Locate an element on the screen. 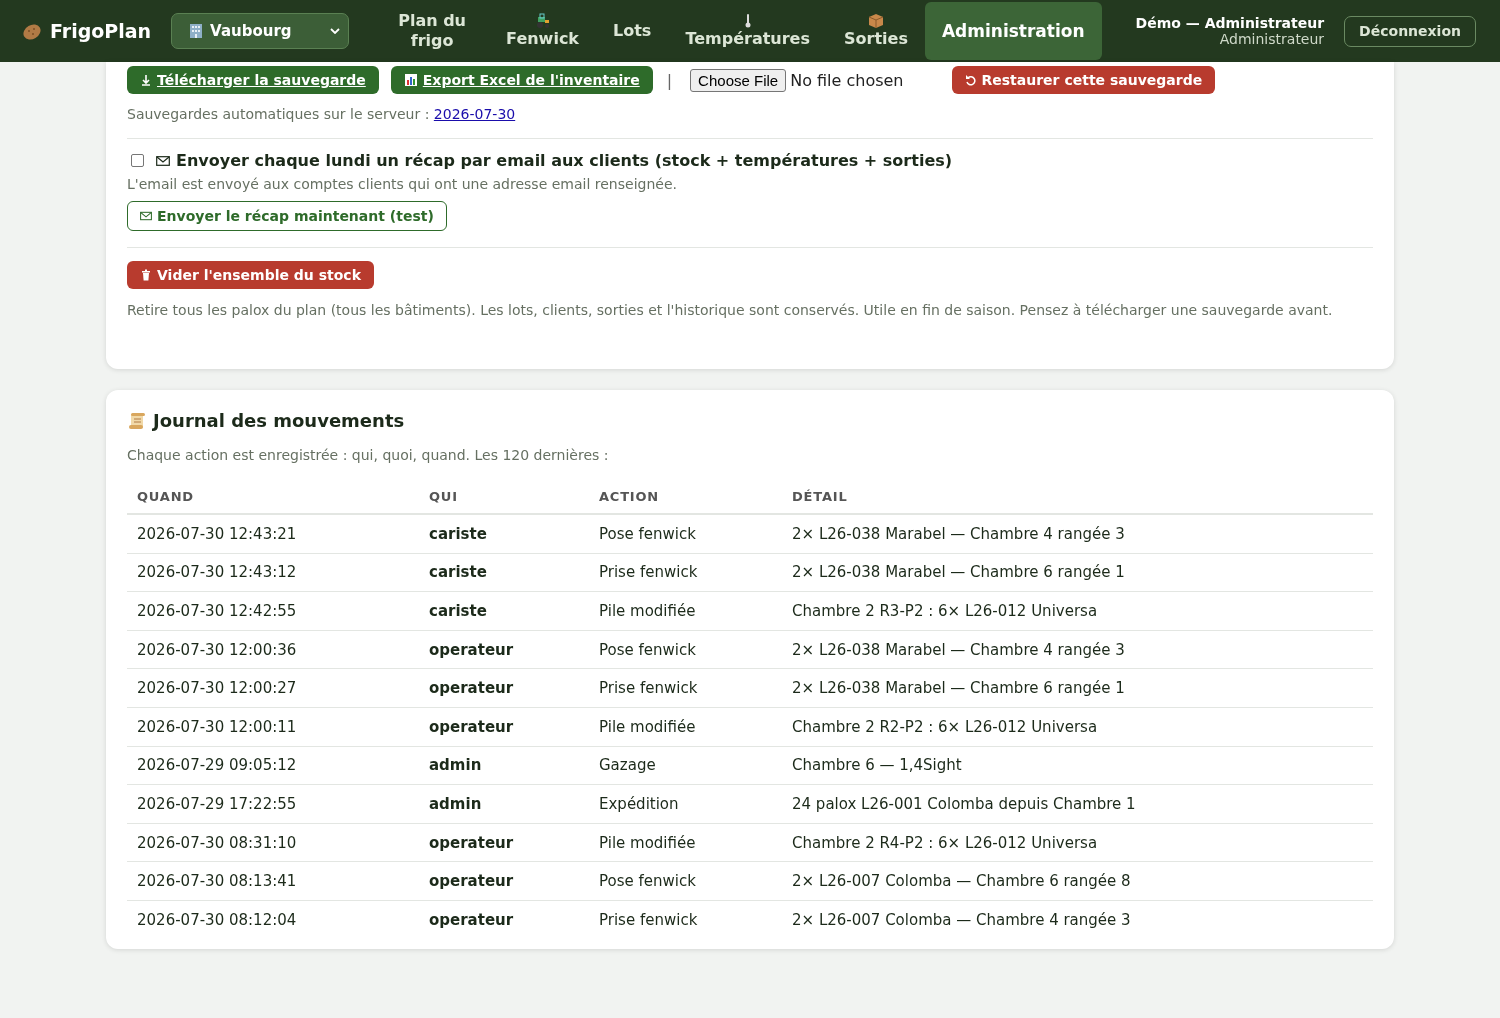  table-cell: 2026-07-30 12:00:27 is located at coordinates (273, 688).